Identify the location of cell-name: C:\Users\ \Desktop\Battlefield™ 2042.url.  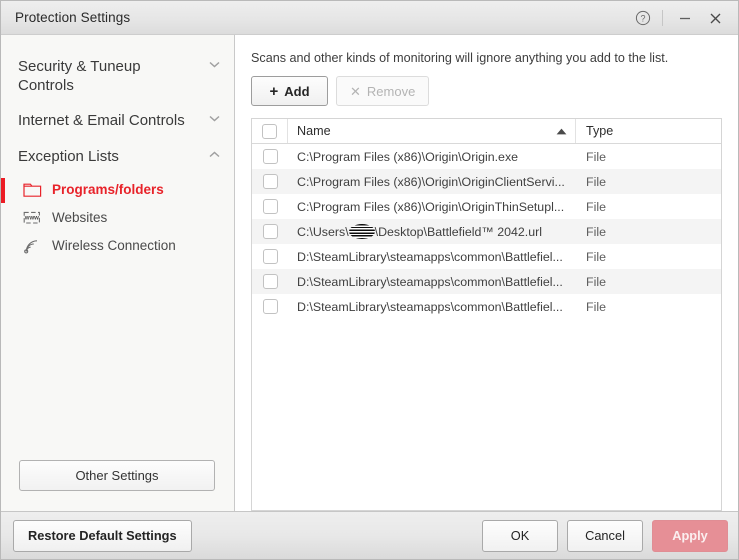
(432, 231).